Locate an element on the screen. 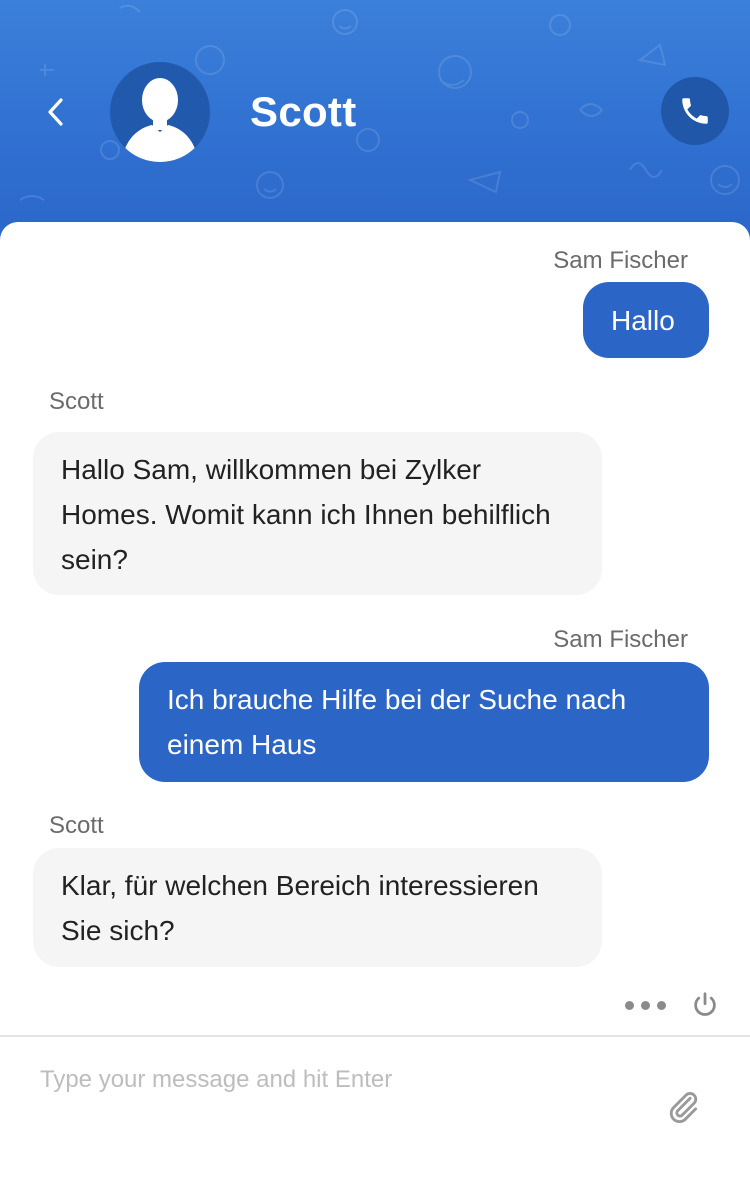 This screenshot has width=750, height=1179. chevron-left-icon is located at coordinates (55, 112).